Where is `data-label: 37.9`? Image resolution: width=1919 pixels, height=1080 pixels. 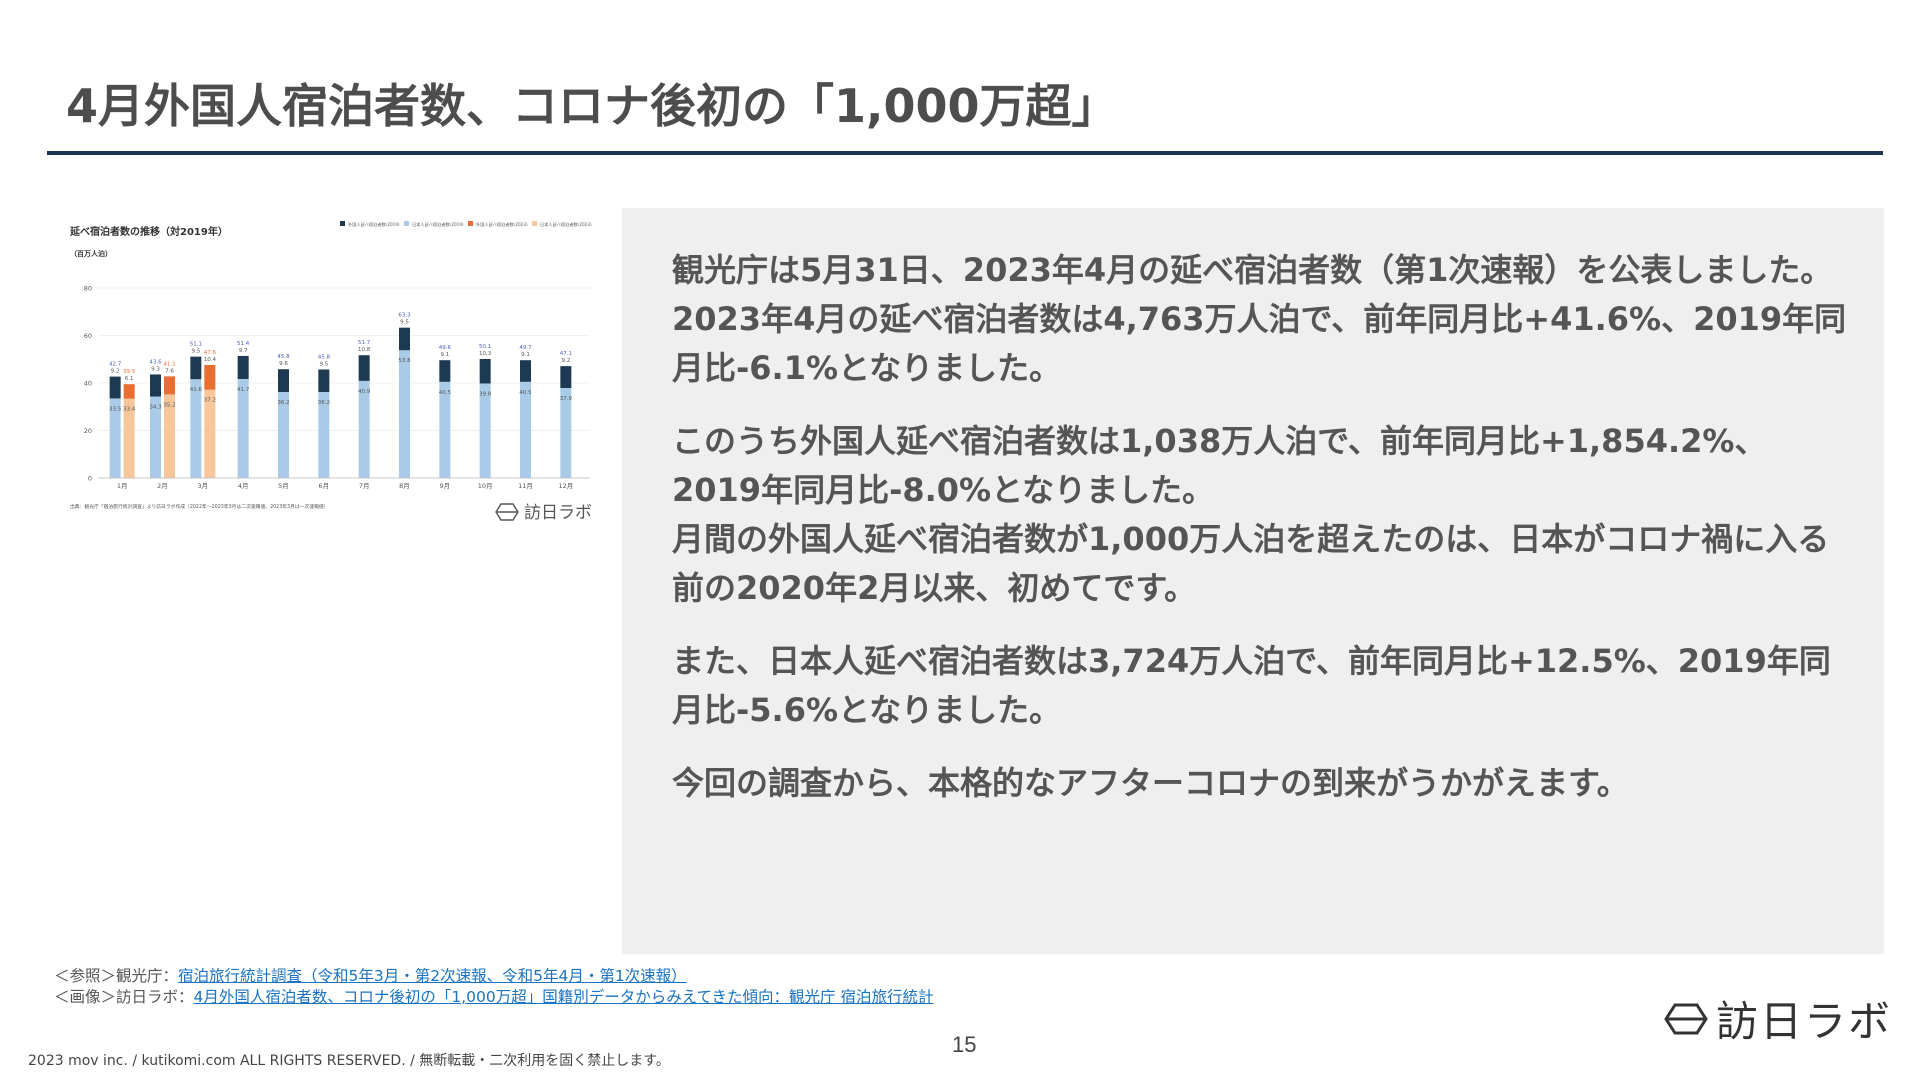 data-label: 37.9 is located at coordinates (566, 399).